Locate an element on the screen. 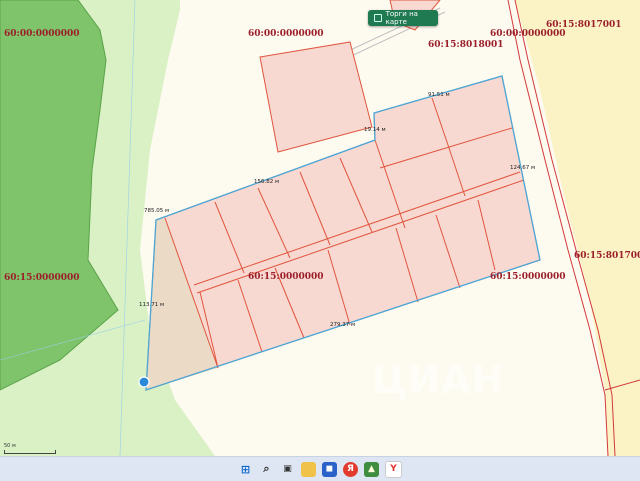 The width and height of the screenshot is (640, 481). taskbar: ⊞ ⌕ ▣ ◼ Я ▲ Y is located at coordinates (320, 468).